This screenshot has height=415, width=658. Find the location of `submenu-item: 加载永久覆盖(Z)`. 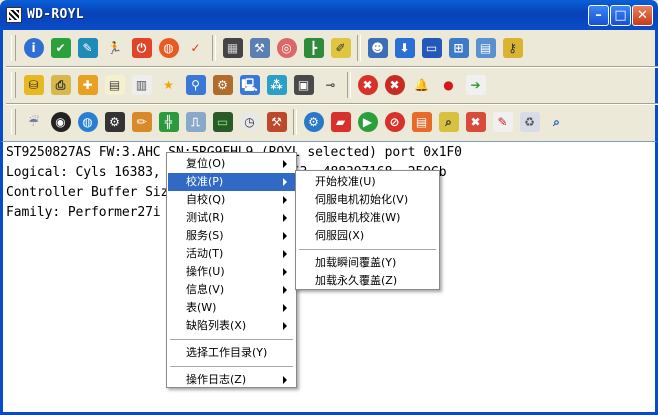

submenu-item: 加载永久覆盖(Z) is located at coordinates (367, 281).